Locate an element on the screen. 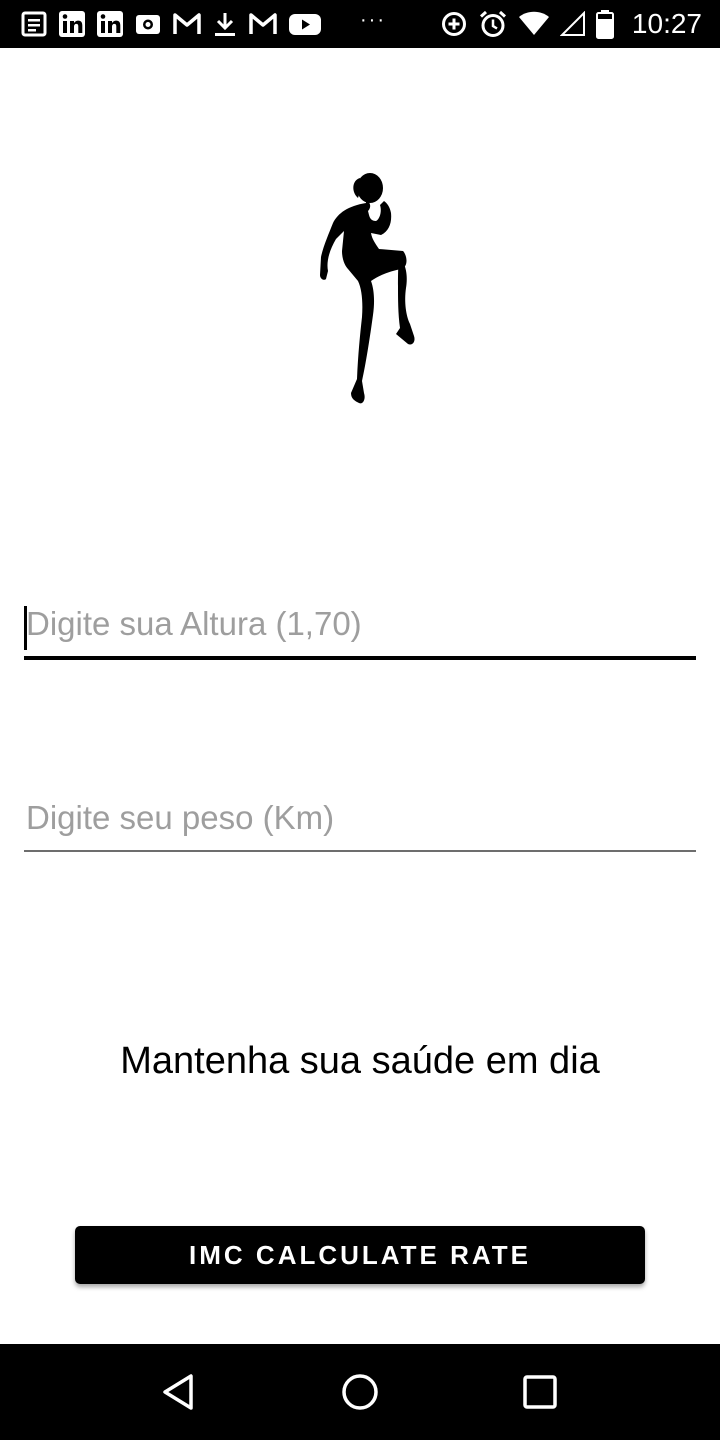 The image size is (720, 1440). alarm-icon is located at coordinates (493, 24).